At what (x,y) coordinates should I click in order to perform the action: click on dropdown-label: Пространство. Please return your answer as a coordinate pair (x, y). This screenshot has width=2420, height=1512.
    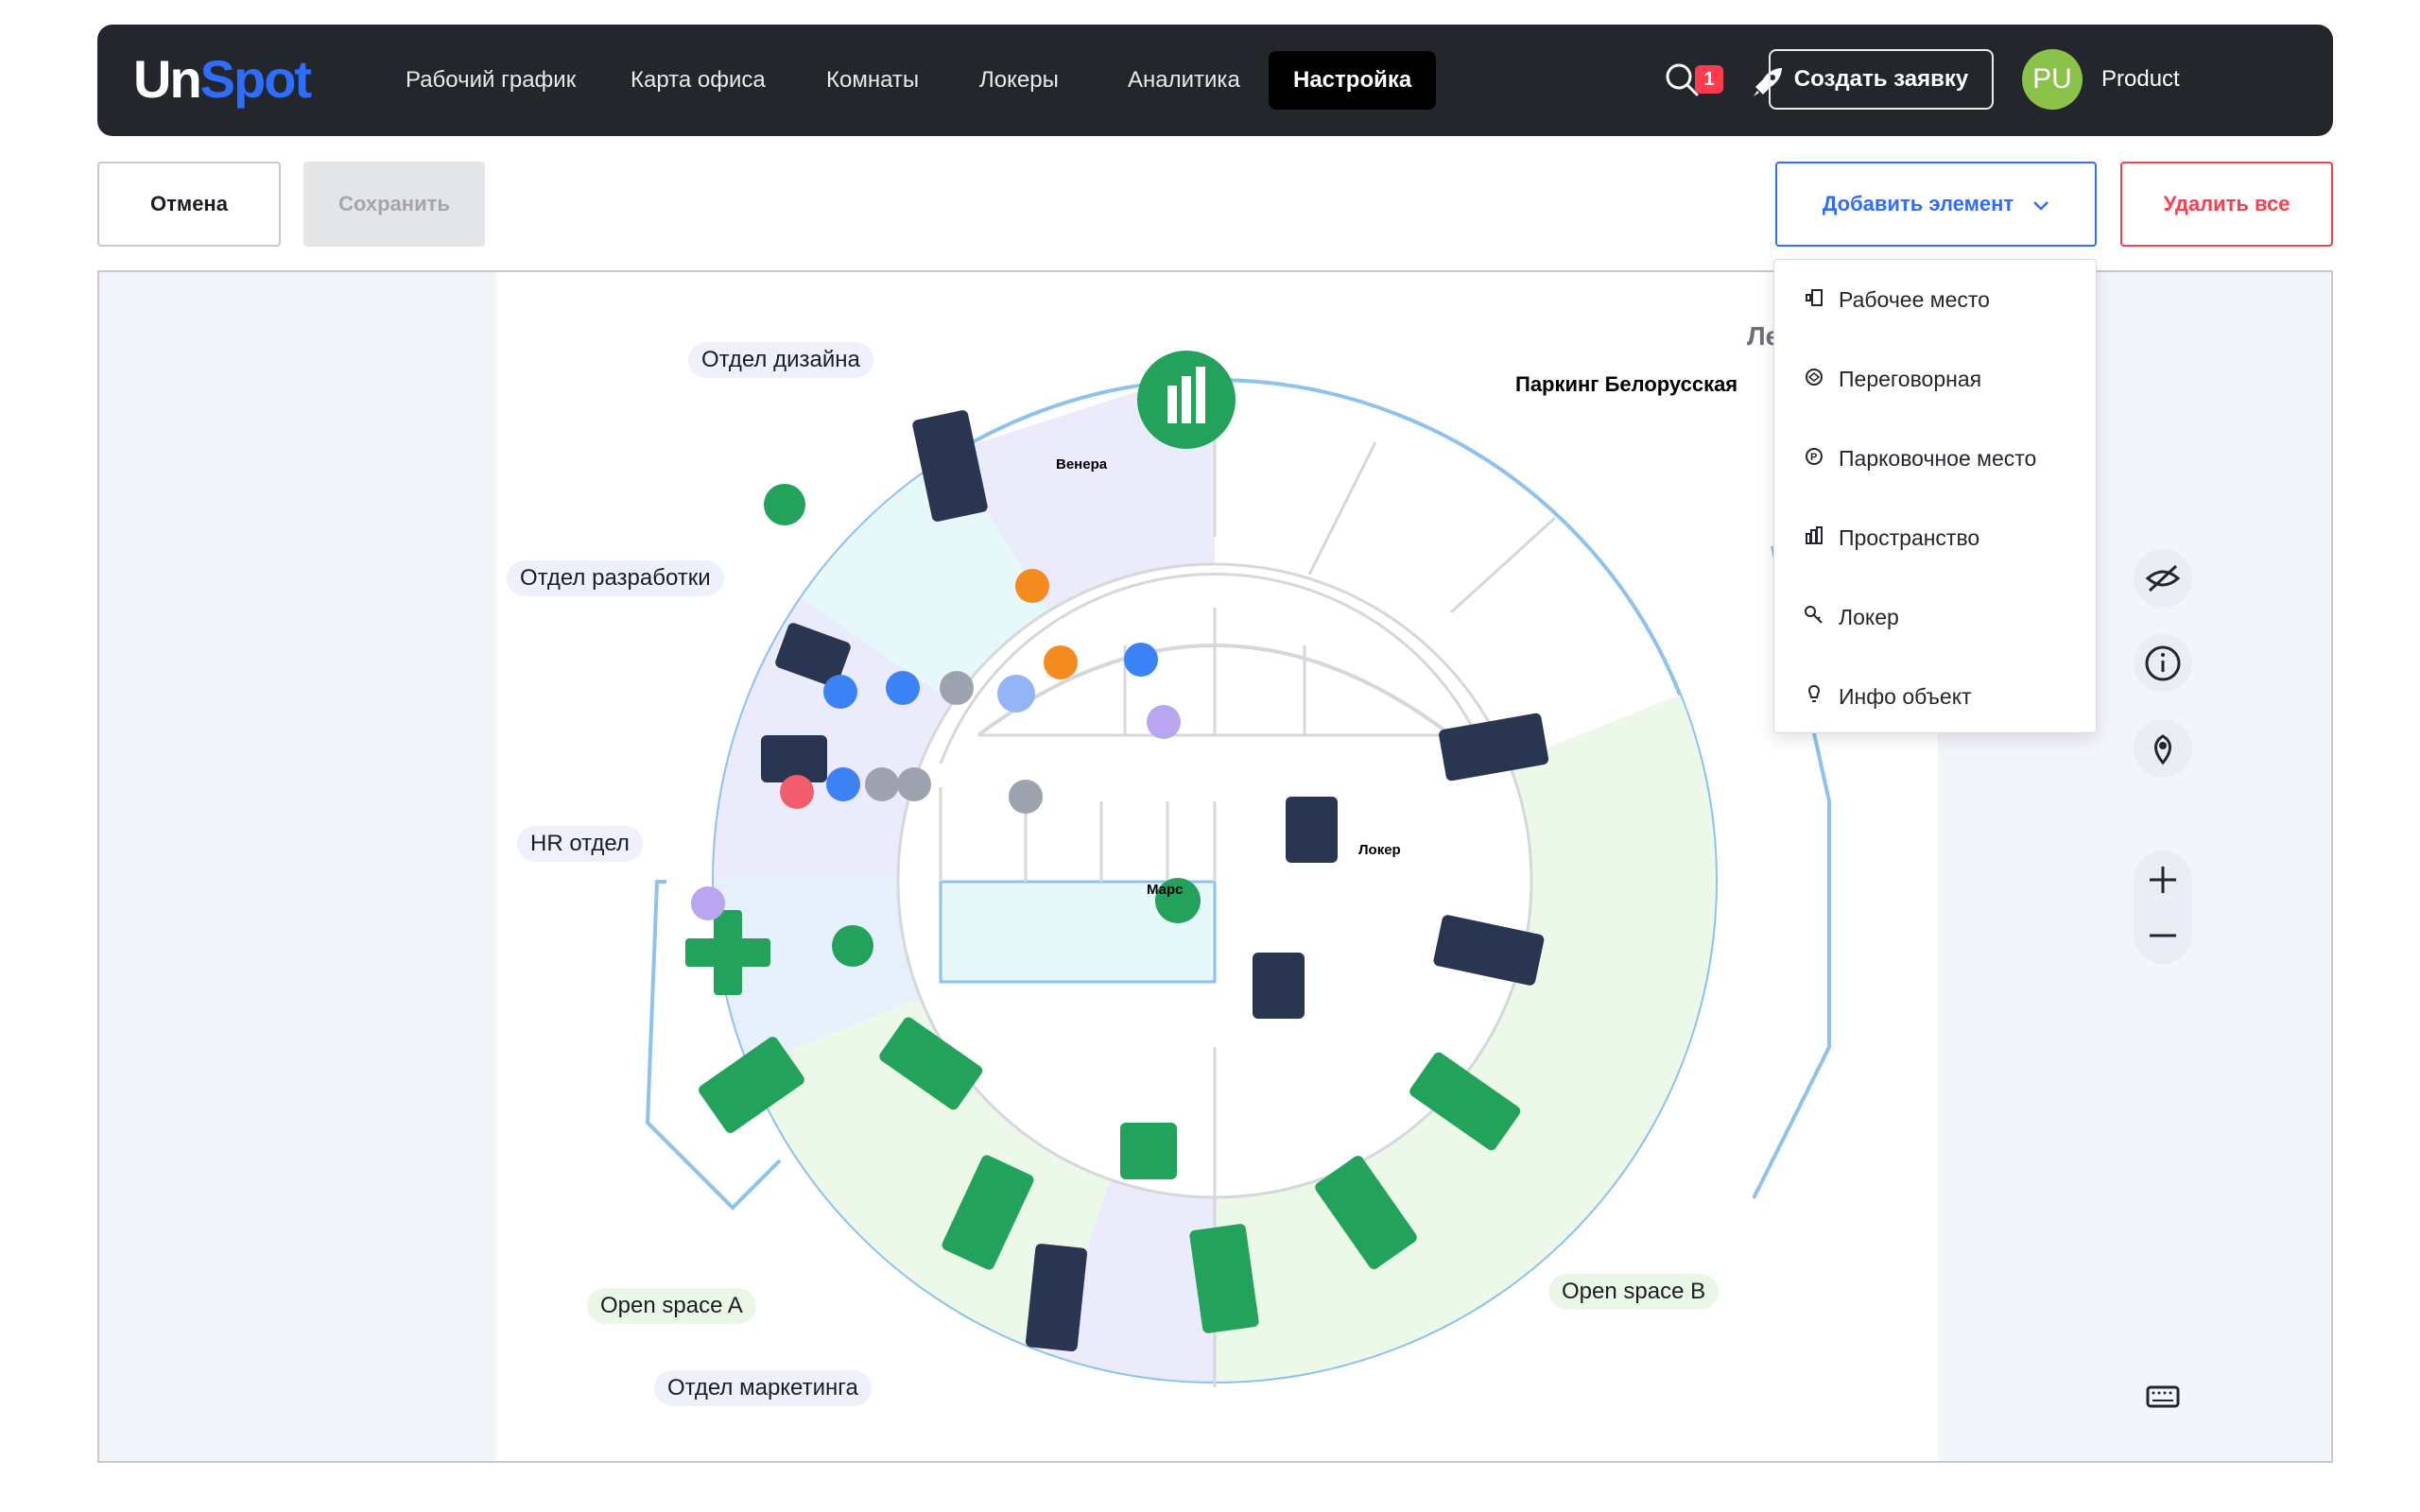
    Looking at the image, I should click on (1909, 537).